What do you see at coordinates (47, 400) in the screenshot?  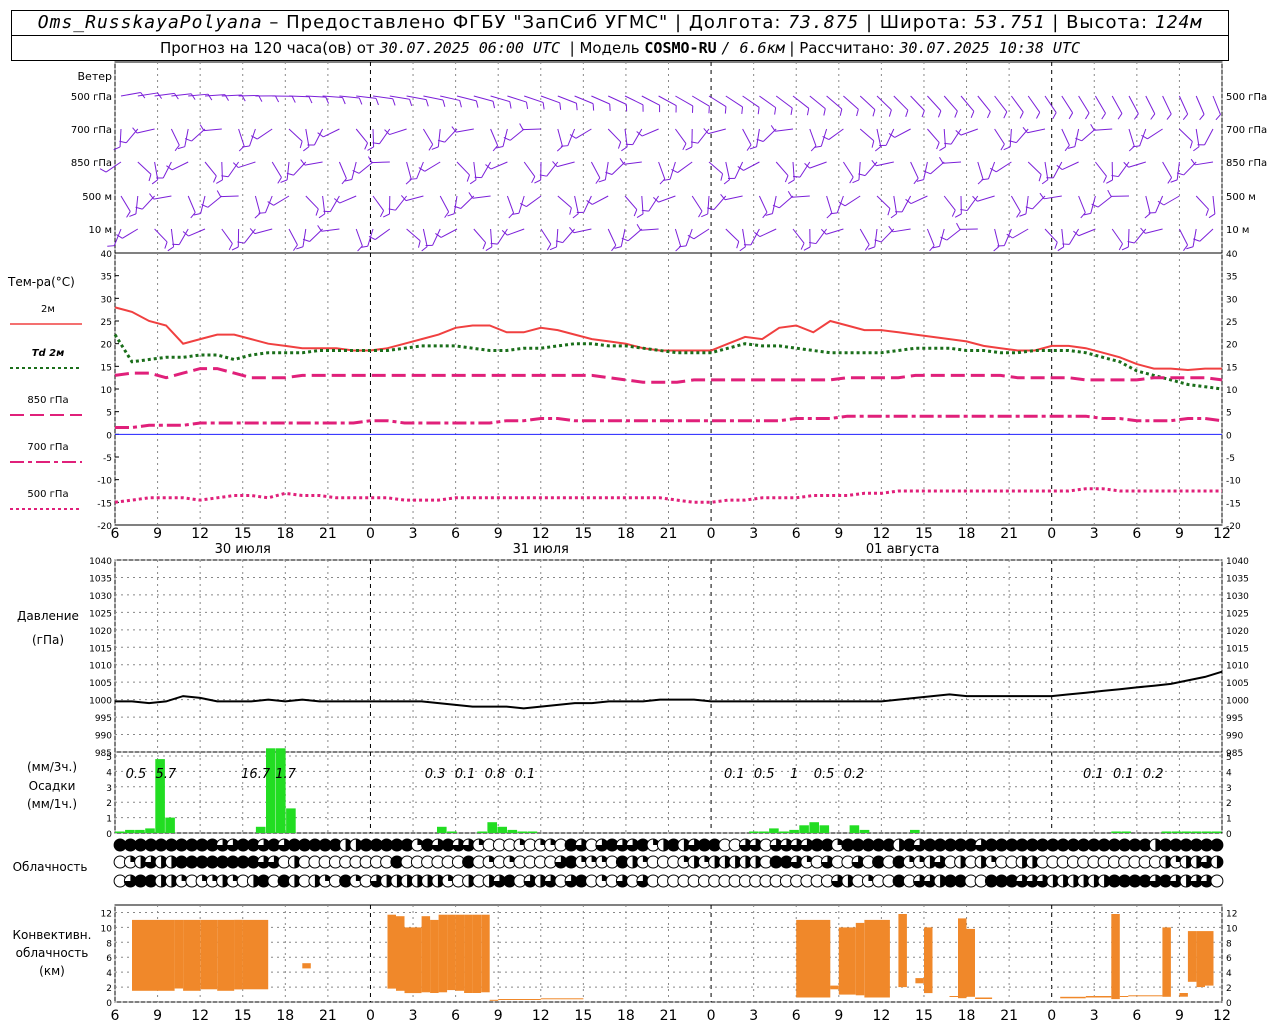 I see `temp-legend-label-t850: 850 гПа` at bounding box center [47, 400].